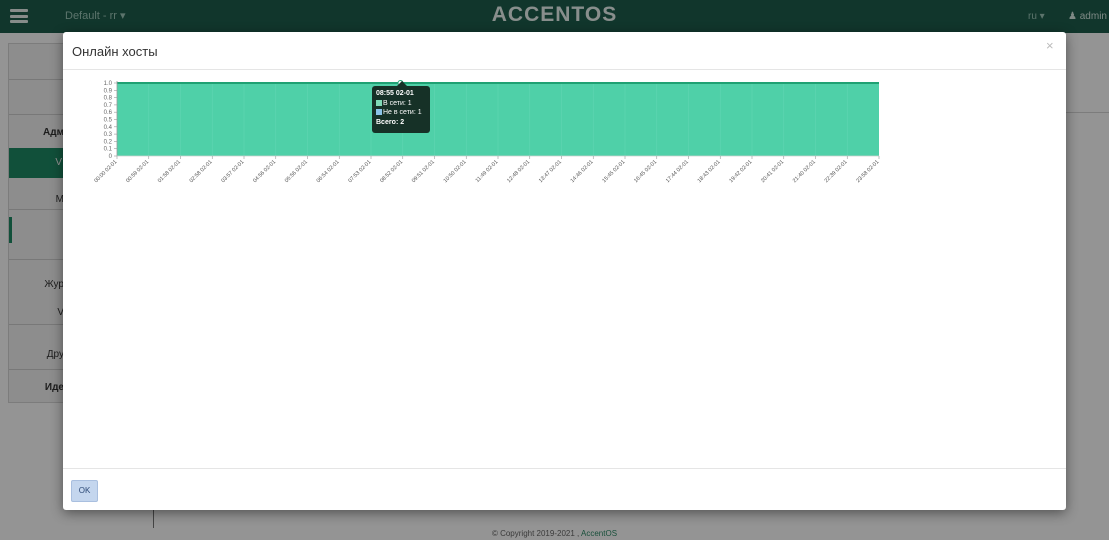 Image resolution: width=1109 pixels, height=540 pixels. What do you see at coordinates (84, 491) in the screenshot?
I see `ok-button: OK` at bounding box center [84, 491].